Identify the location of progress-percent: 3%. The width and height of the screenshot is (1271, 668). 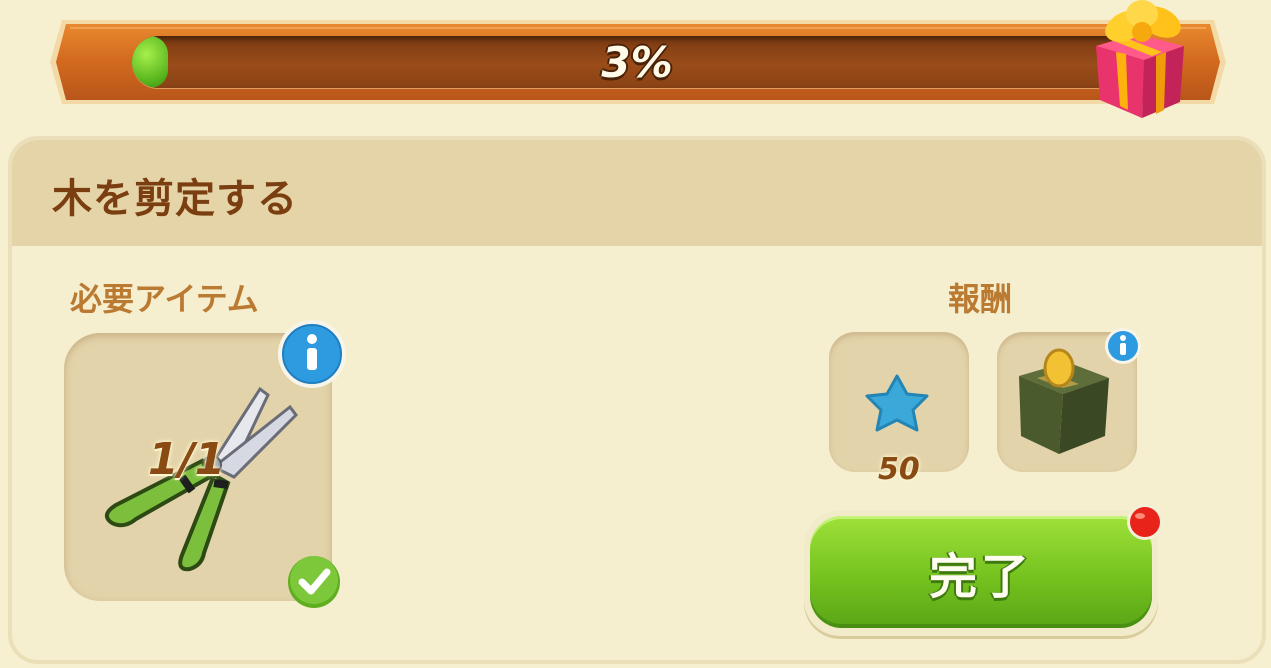
(637, 62).